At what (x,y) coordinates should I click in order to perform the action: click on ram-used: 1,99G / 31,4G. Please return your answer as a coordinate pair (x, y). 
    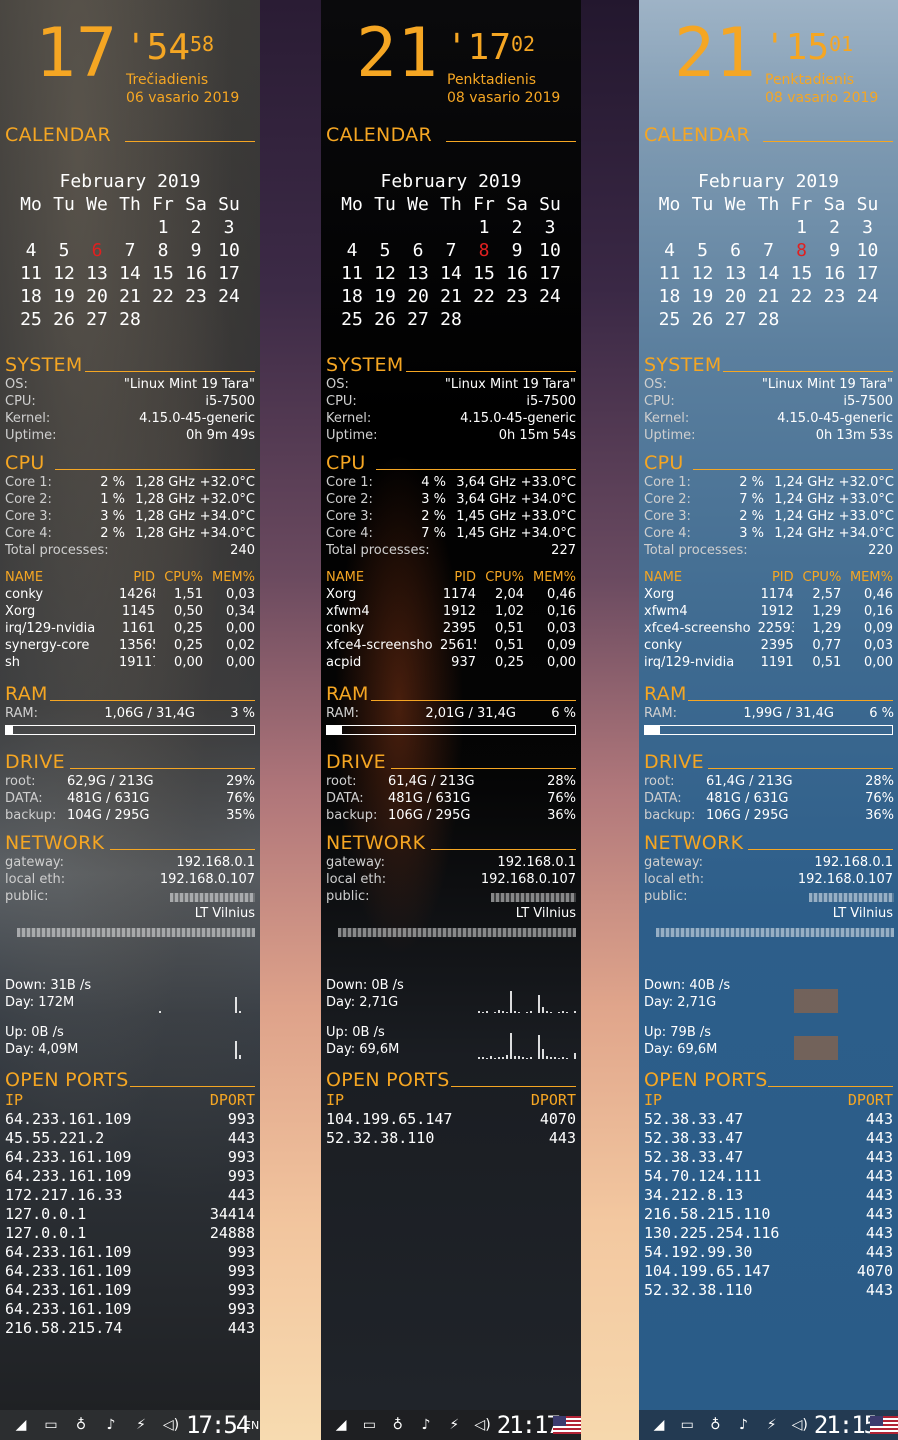
    Looking at the image, I should click on (788, 713).